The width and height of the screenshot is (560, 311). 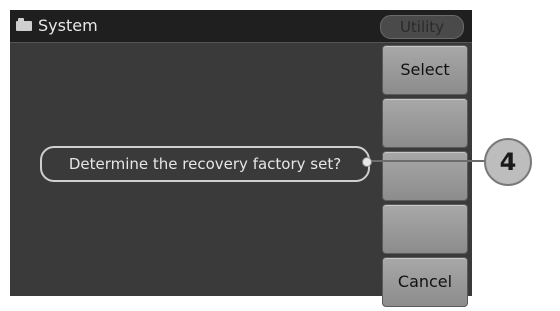 I want to click on softkey-panel: Select Cancel, so click(x=425, y=175).